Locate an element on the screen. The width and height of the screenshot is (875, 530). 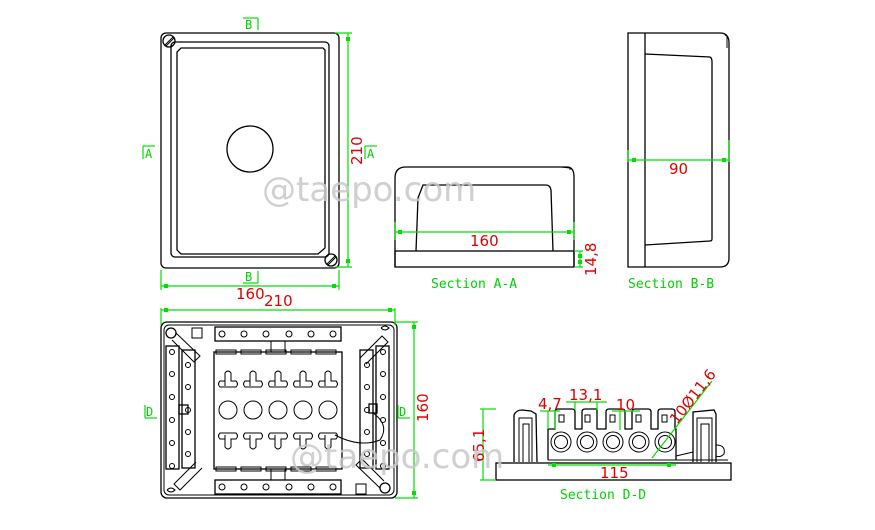
dimension-d-hole: 10Ø11,6 is located at coordinates (685, 412).